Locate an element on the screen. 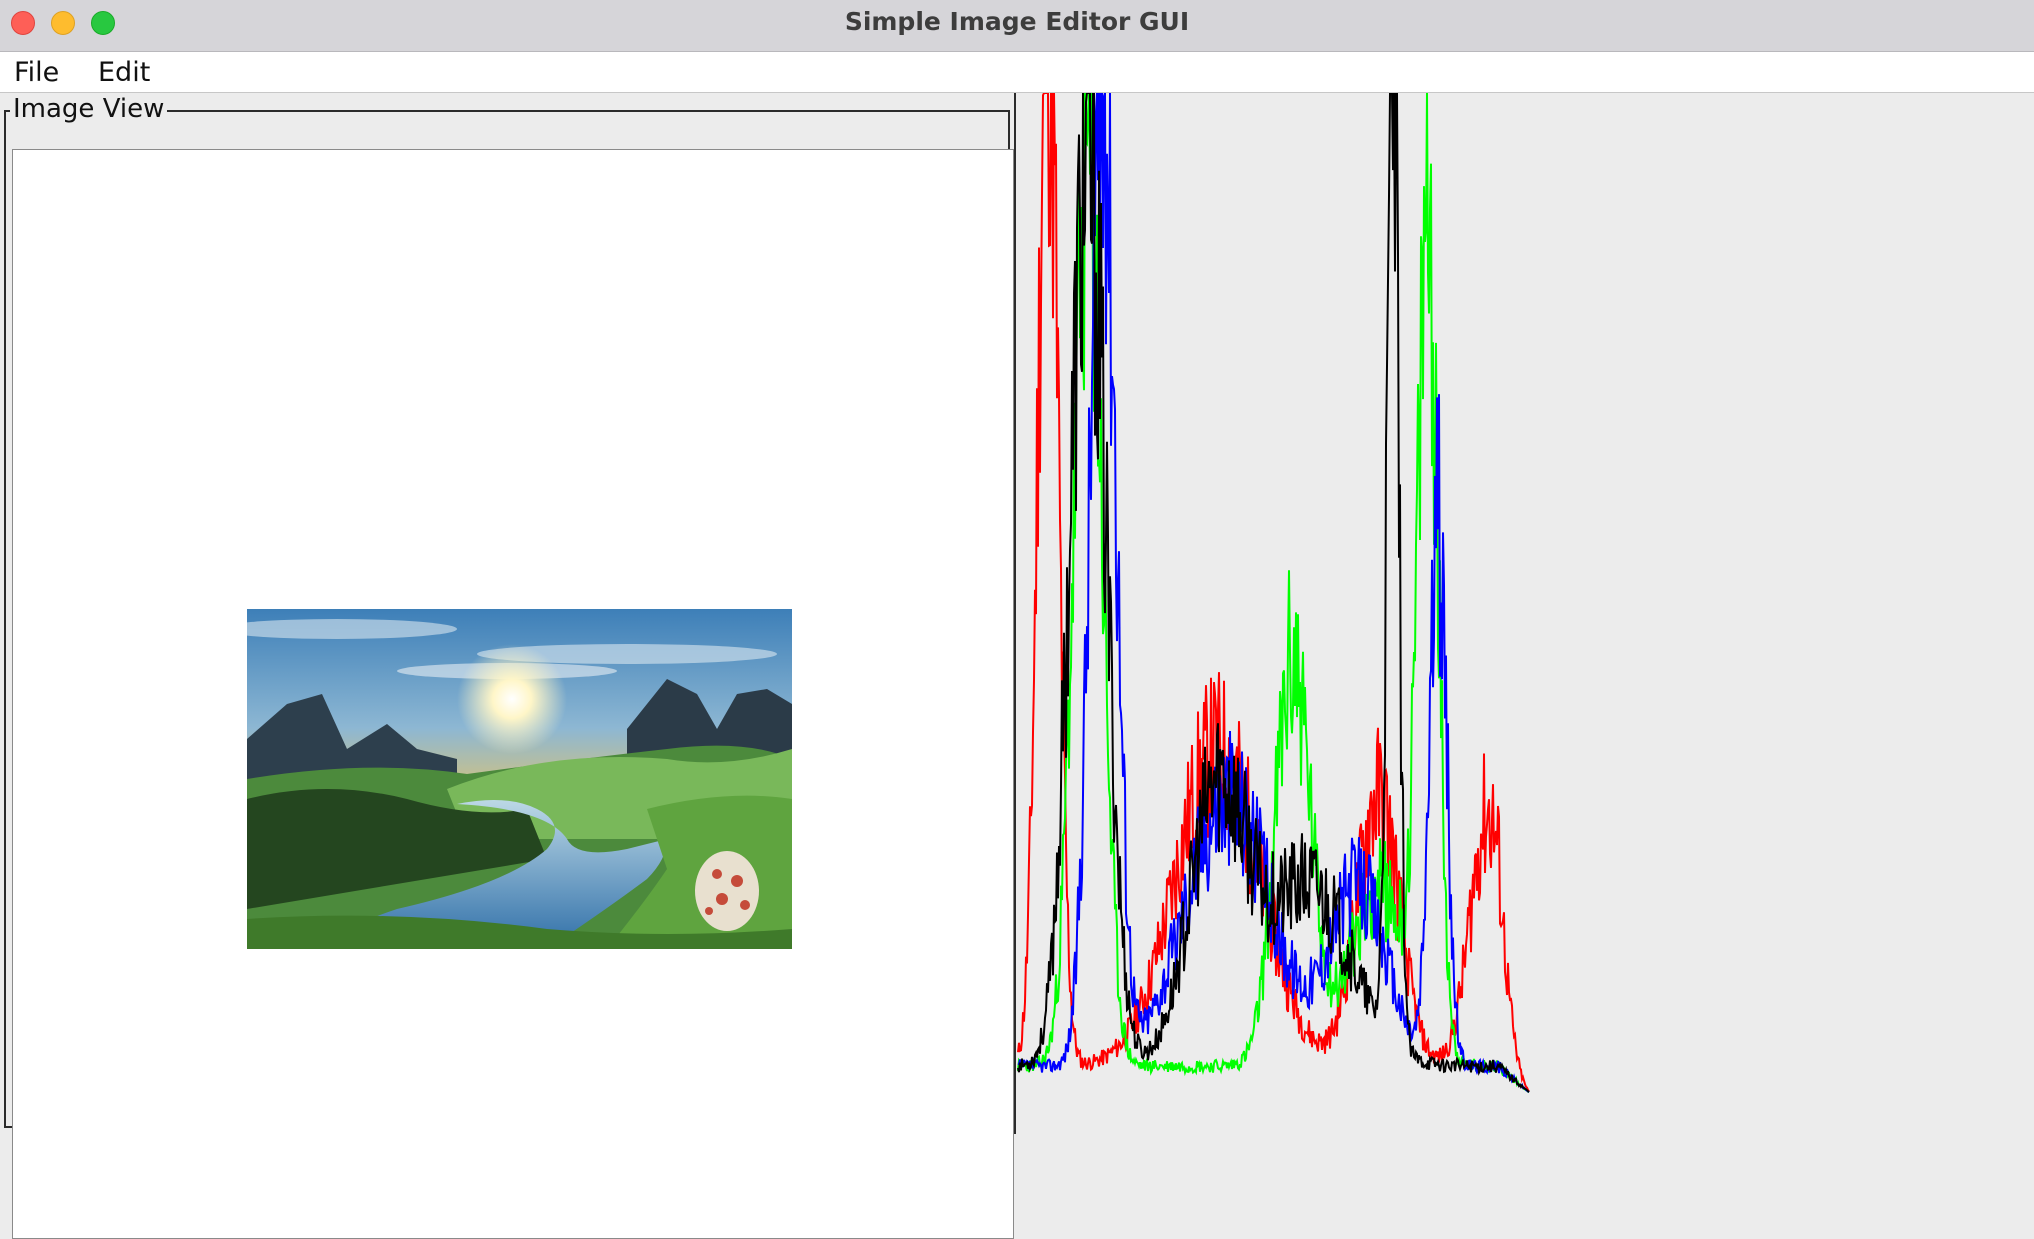  title-bar: Simple Image Editor GUI is located at coordinates (1017, 26).